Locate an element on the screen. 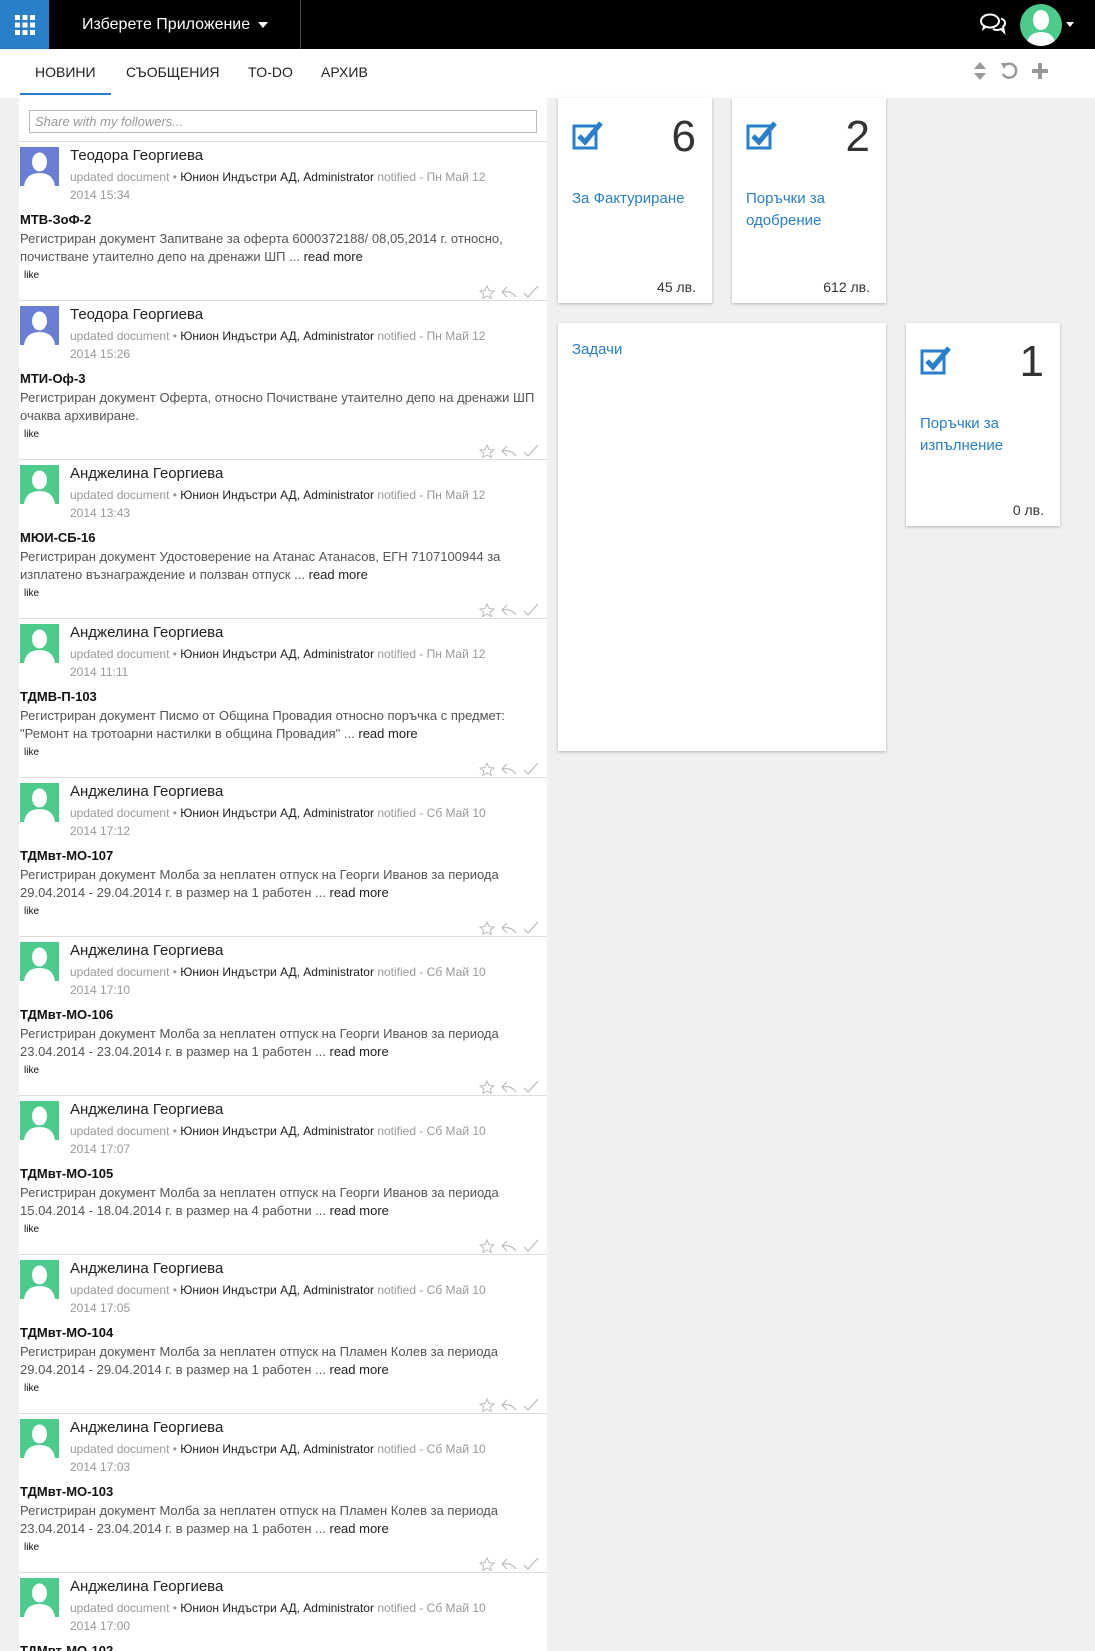 The height and width of the screenshot is (1651, 1095). post-doc-code: ТДМвт-МО-106 is located at coordinates (66, 1014).